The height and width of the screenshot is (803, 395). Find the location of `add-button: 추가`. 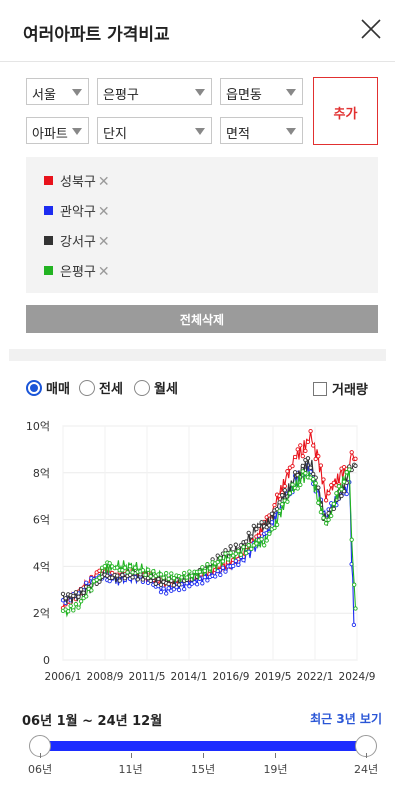

add-button: 추가 is located at coordinates (345, 111).